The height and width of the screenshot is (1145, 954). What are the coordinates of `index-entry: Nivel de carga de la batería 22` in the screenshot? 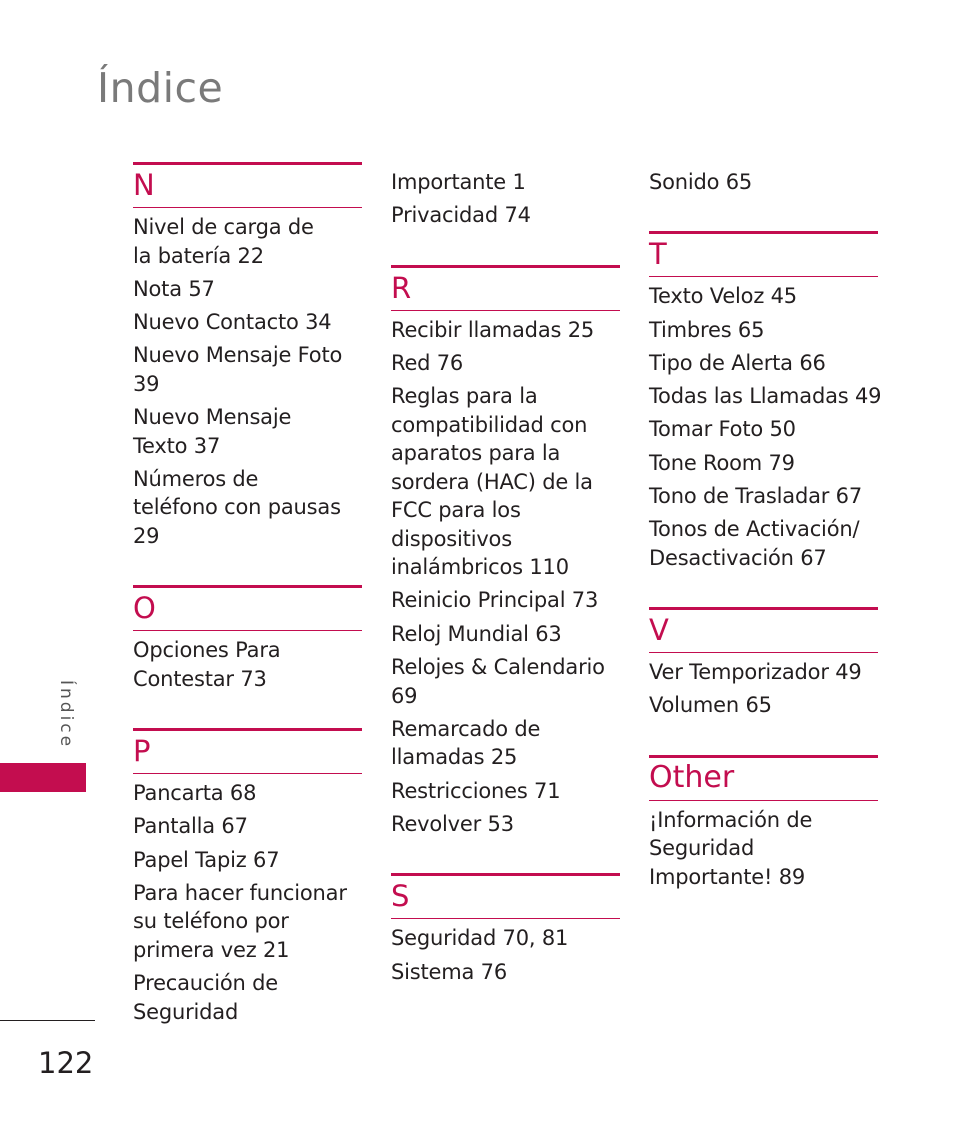 It's located at (233, 241).